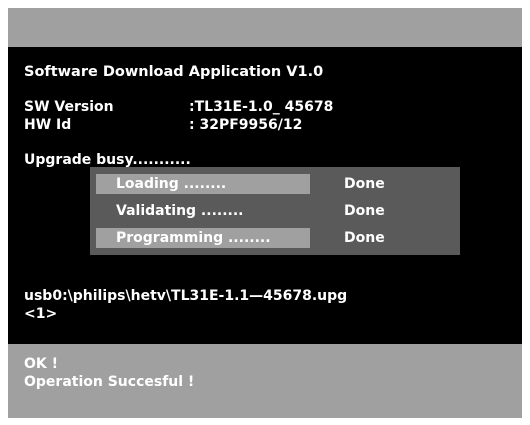  What do you see at coordinates (48, 125) in the screenshot?
I see `hw-id-label: HW Id` at bounding box center [48, 125].